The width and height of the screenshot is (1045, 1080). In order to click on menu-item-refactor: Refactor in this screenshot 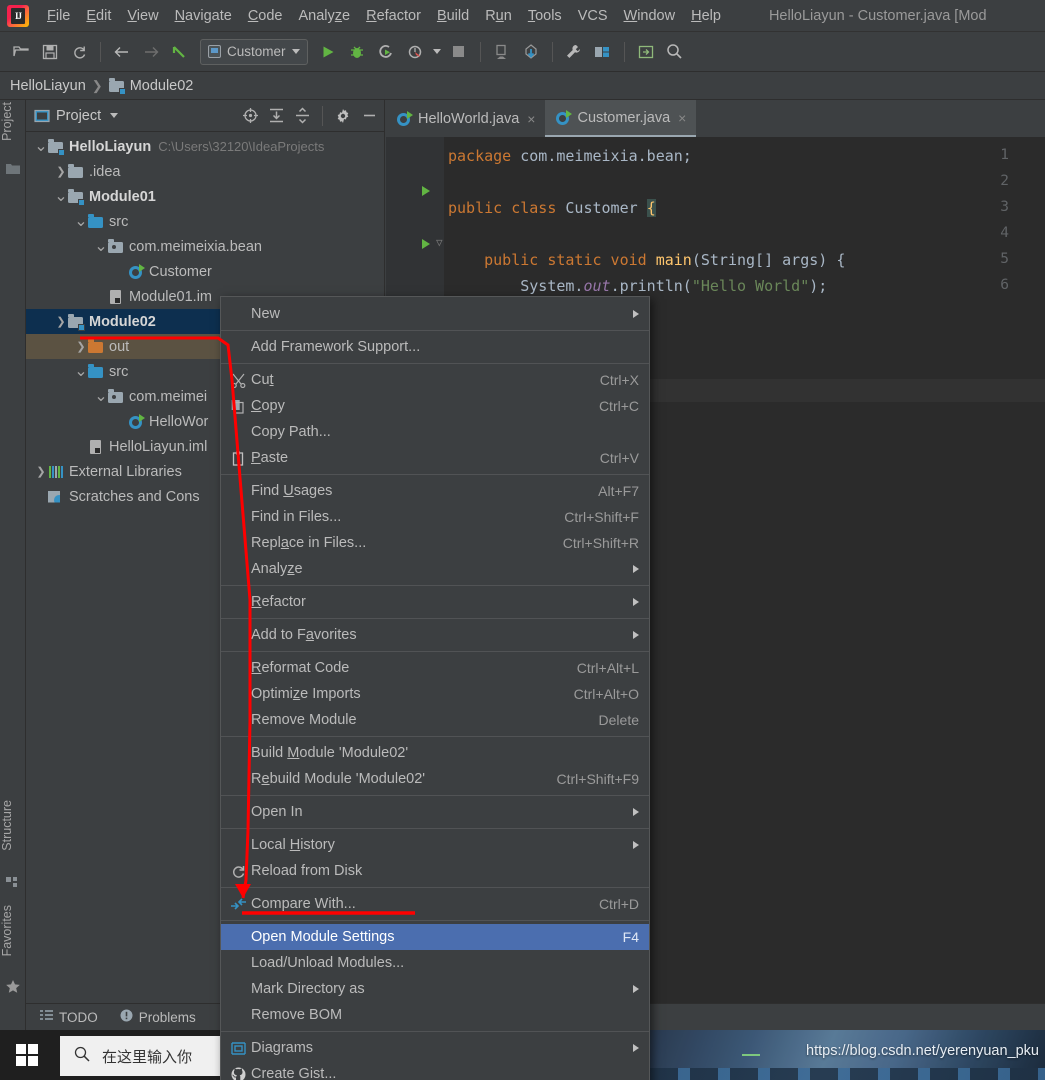, I will do `click(435, 602)`.